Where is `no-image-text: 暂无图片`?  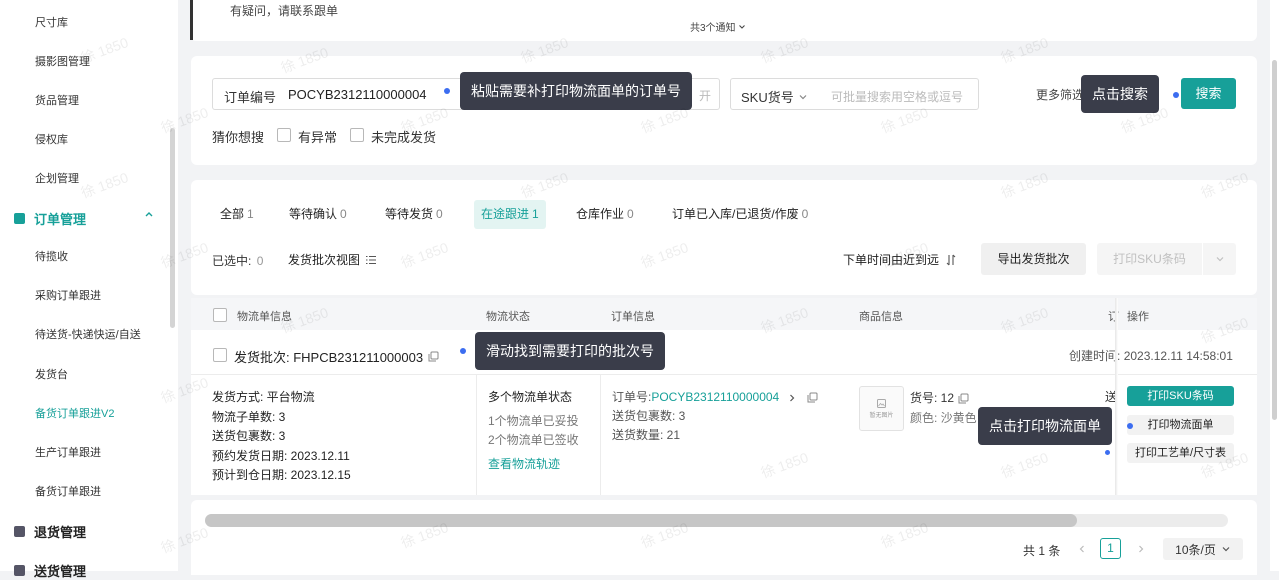
no-image-text: 暂无图片 is located at coordinates (881, 415).